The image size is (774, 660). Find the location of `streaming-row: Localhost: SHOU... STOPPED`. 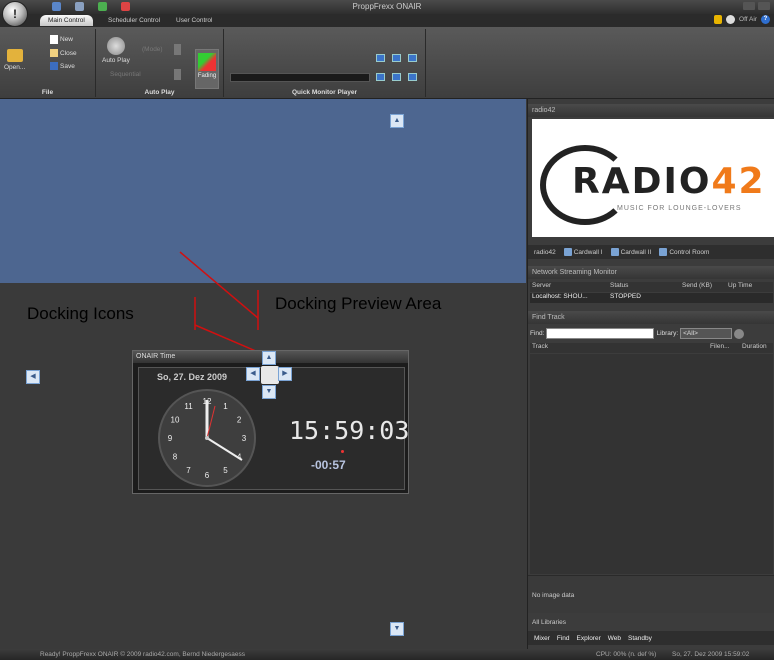

streaming-row: Localhost: SHOU... STOPPED is located at coordinates (651, 298).